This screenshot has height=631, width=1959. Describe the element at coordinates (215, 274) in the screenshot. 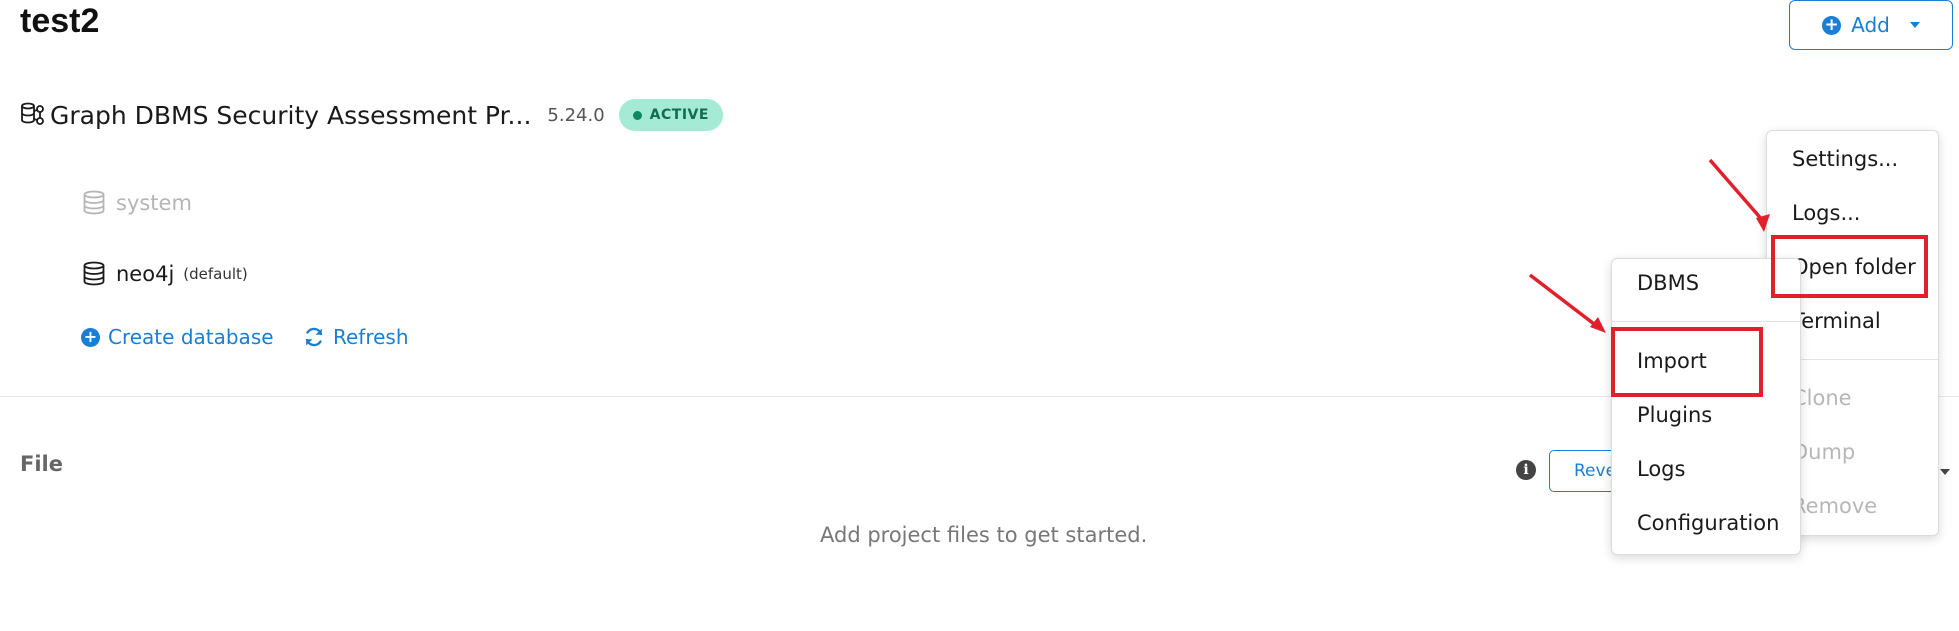

I see `default-tag: (default)` at that location.